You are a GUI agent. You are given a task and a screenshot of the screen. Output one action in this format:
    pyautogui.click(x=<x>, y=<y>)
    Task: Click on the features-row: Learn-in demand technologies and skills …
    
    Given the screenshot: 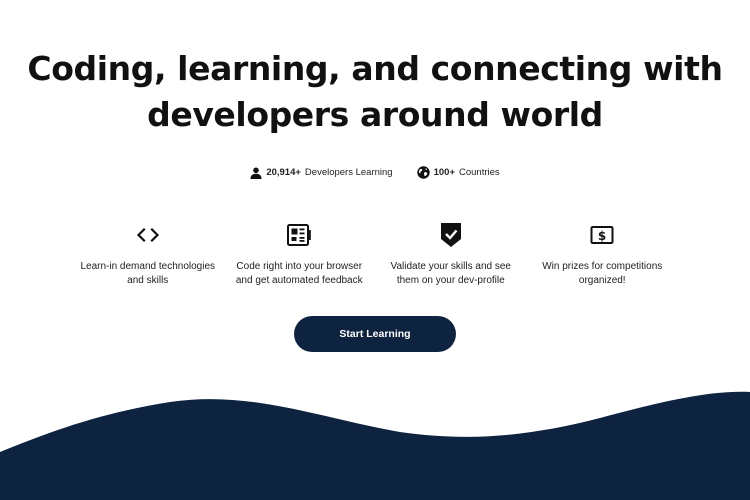 What is the action you would take?
    pyautogui.click(x=375, y=255)
    